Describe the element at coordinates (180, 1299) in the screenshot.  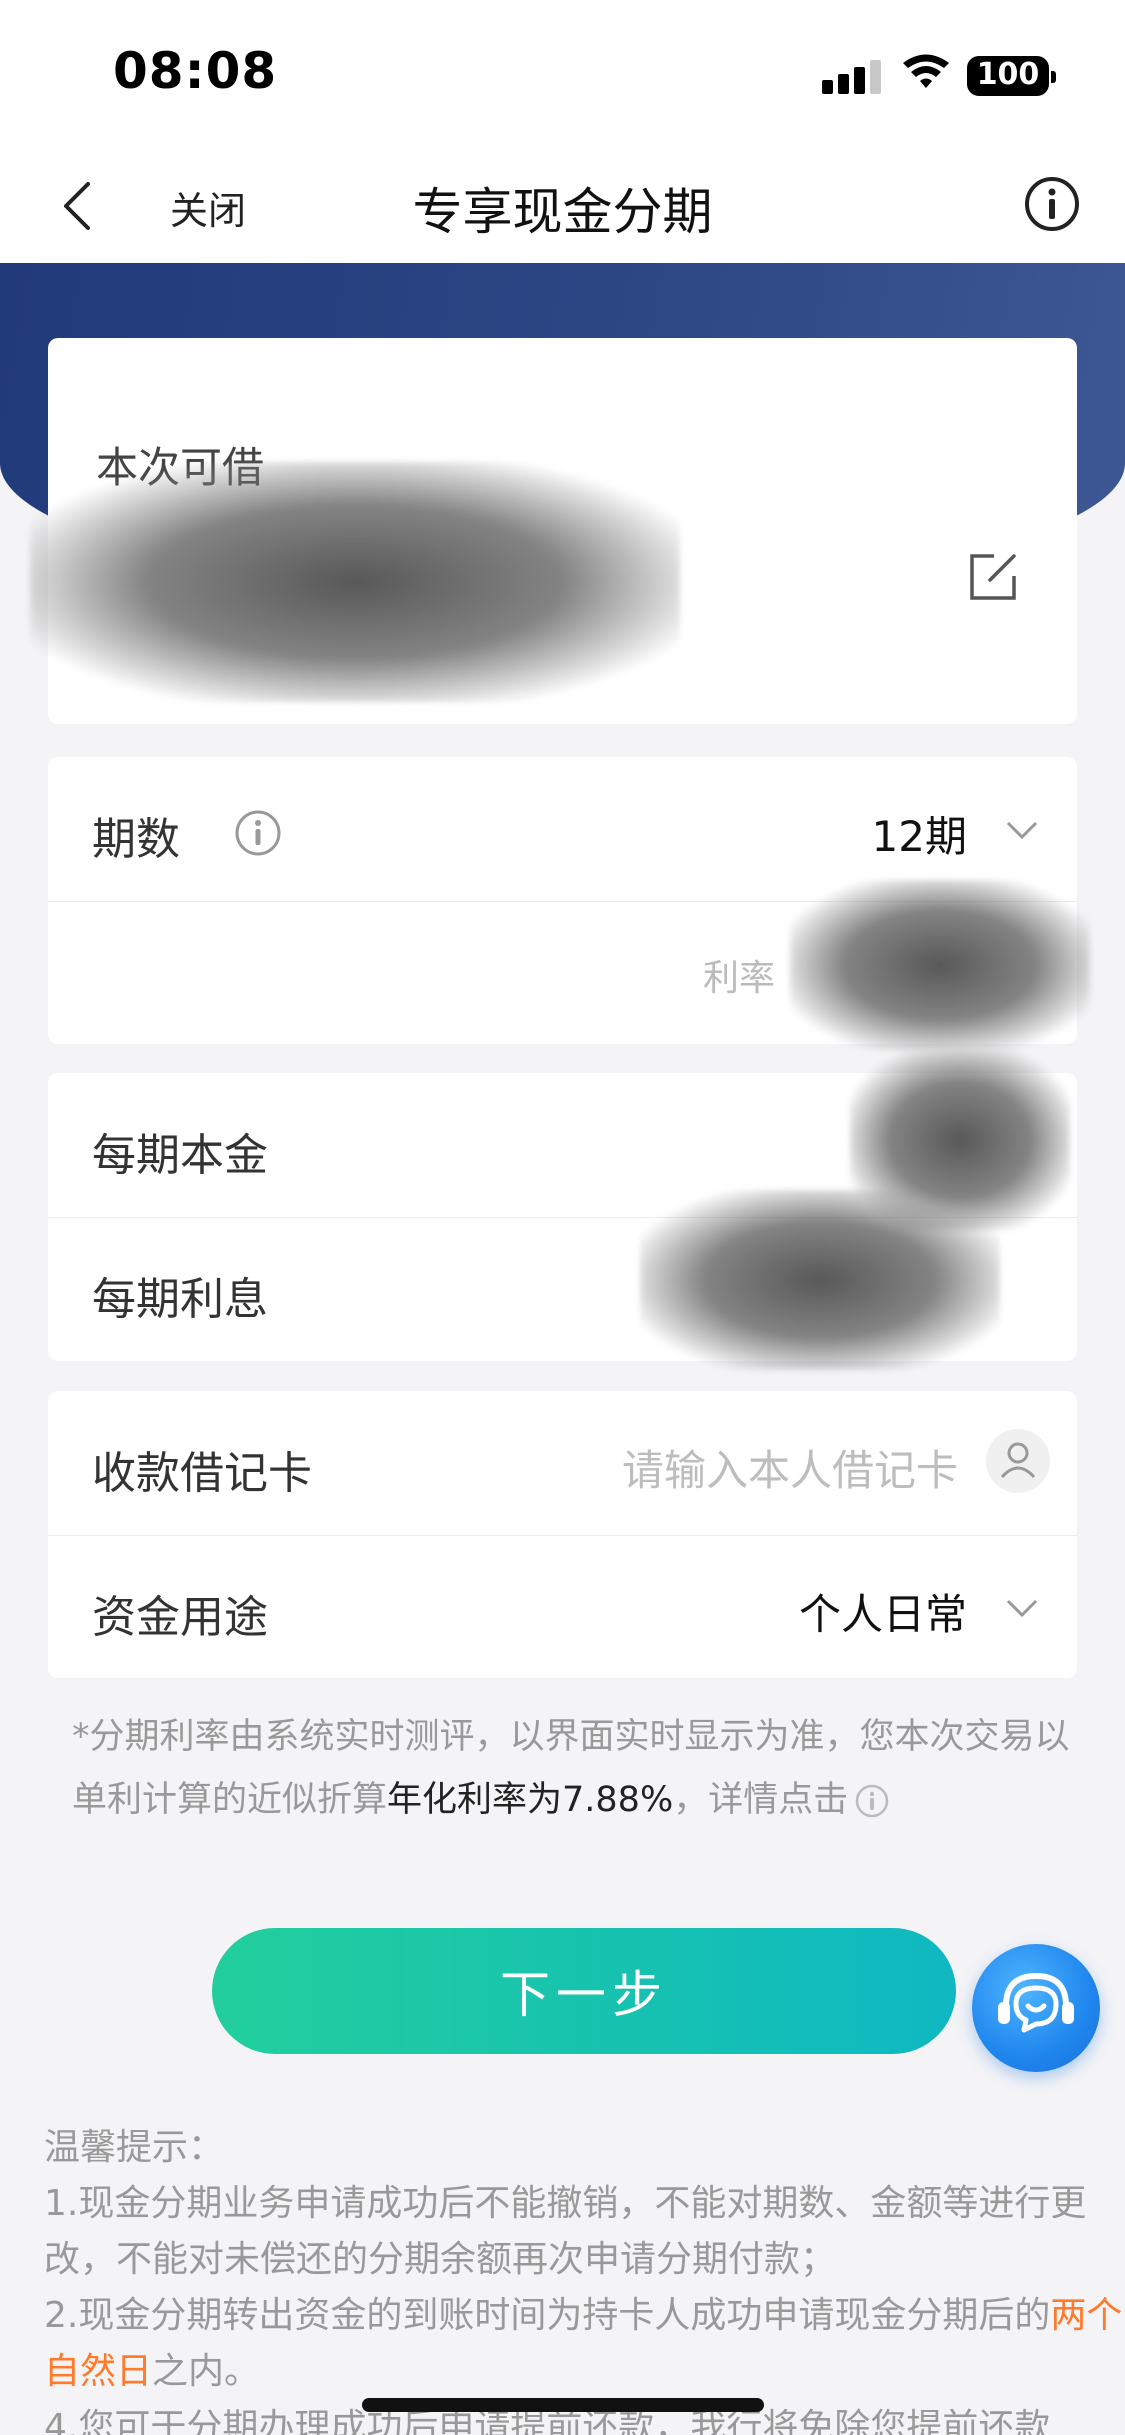
I see `interest-label: 每期利息` at that location.